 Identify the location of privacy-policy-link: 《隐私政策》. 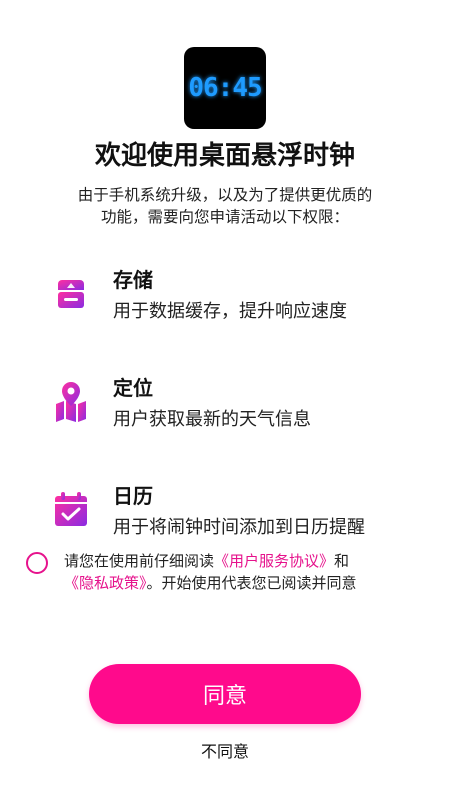
(105, 583).